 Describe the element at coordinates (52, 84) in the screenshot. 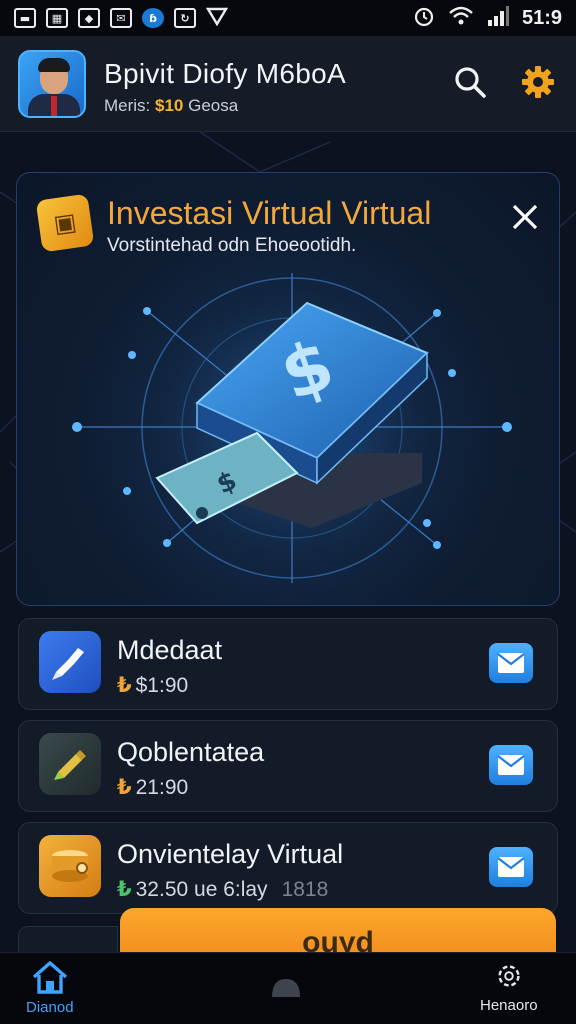

I see `avatar` at that location.